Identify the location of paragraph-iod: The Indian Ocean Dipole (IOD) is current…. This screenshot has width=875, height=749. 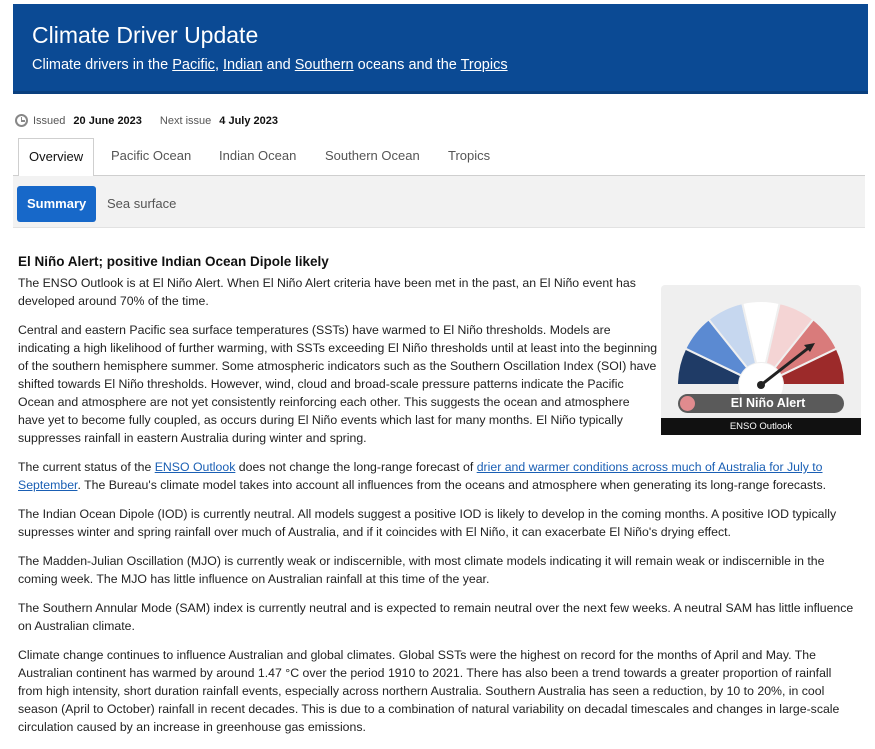
(427, 523).